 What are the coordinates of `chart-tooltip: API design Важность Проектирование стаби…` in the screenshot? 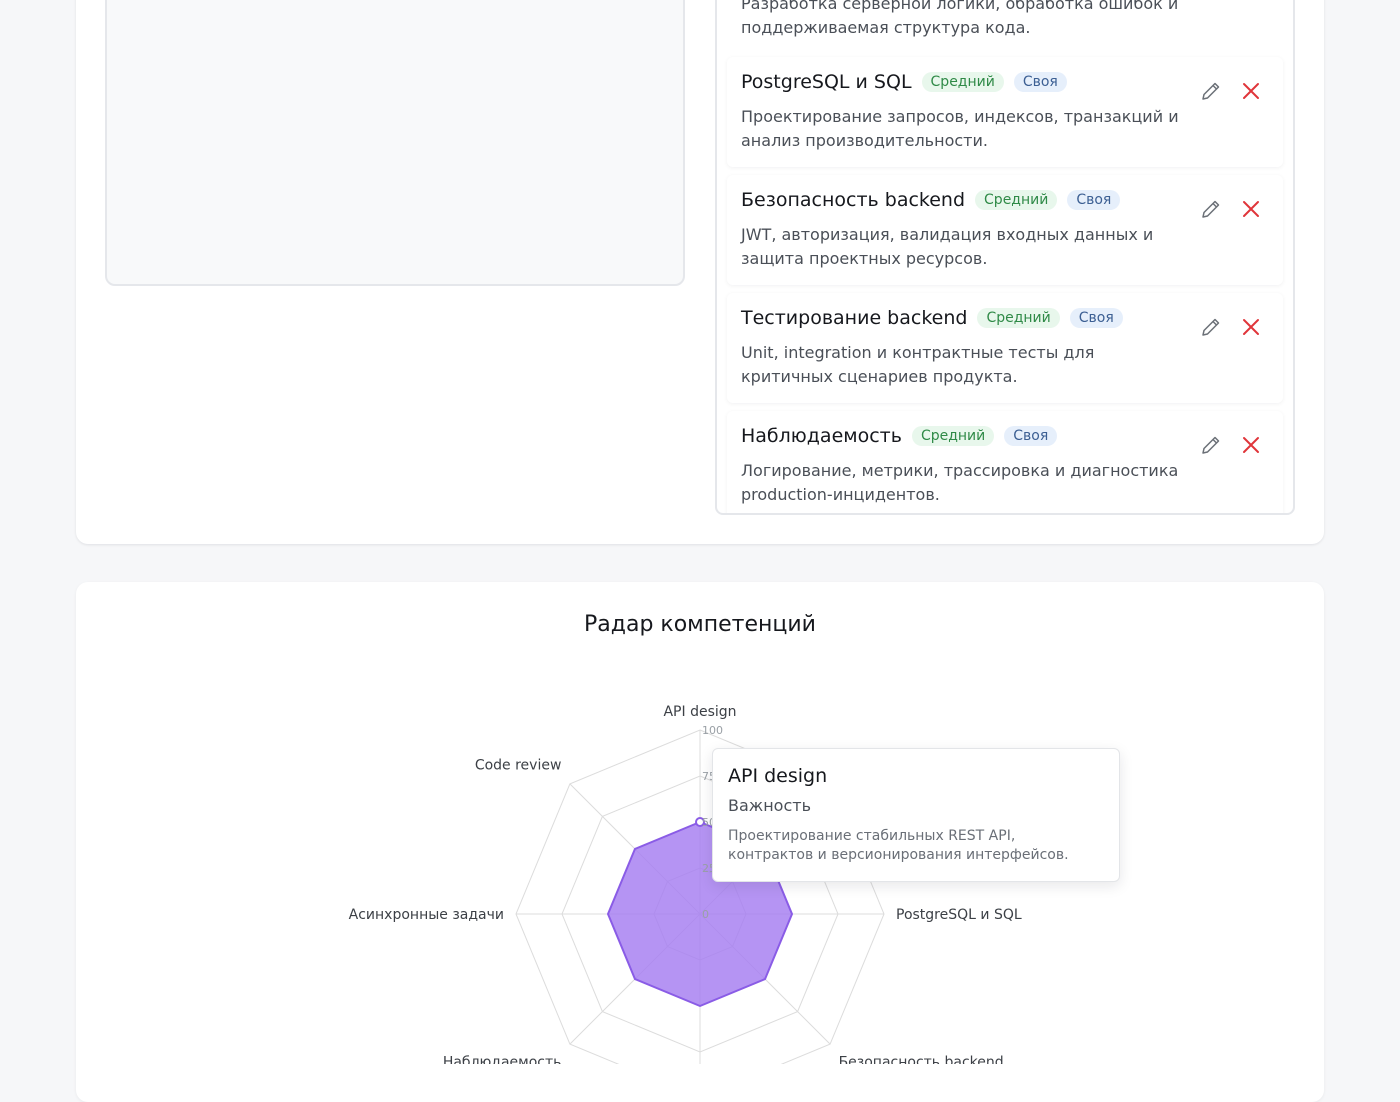 It's located at (916, 815).